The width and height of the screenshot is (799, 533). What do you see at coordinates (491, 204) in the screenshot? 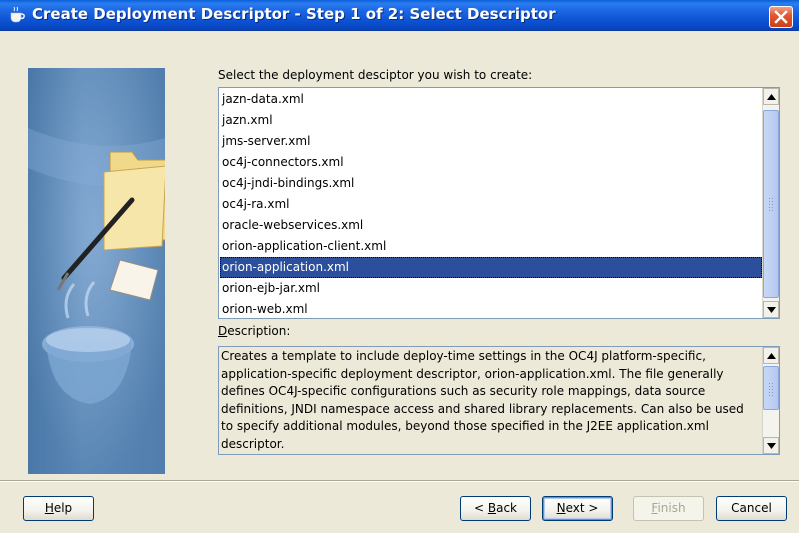
I see `list-item: oc4j-ra.xml` at bounding box center [491, 204].